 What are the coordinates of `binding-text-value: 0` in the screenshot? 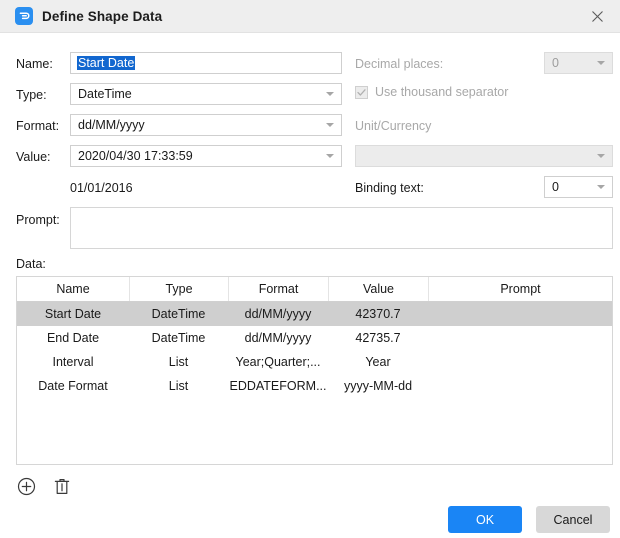 It's located at (555, 187).